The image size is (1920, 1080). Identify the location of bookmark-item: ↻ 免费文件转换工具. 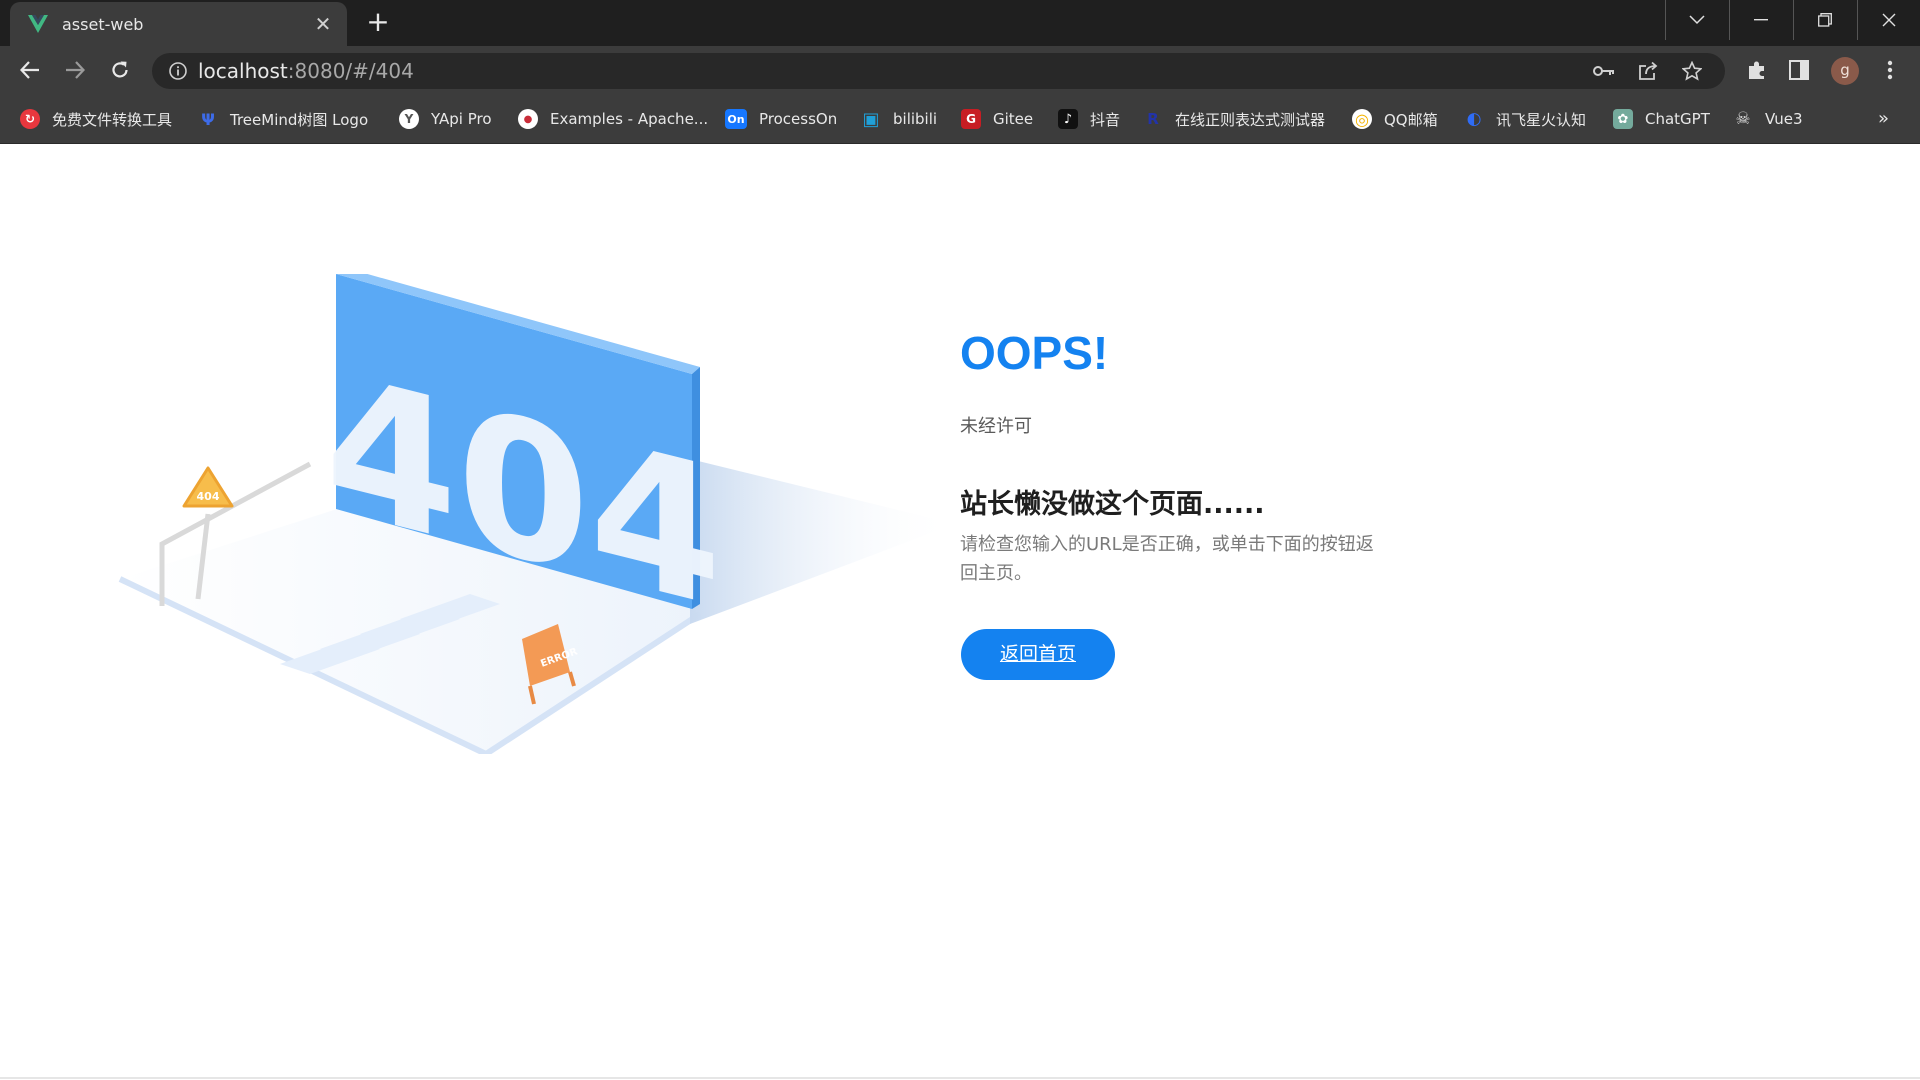
(96, 119).